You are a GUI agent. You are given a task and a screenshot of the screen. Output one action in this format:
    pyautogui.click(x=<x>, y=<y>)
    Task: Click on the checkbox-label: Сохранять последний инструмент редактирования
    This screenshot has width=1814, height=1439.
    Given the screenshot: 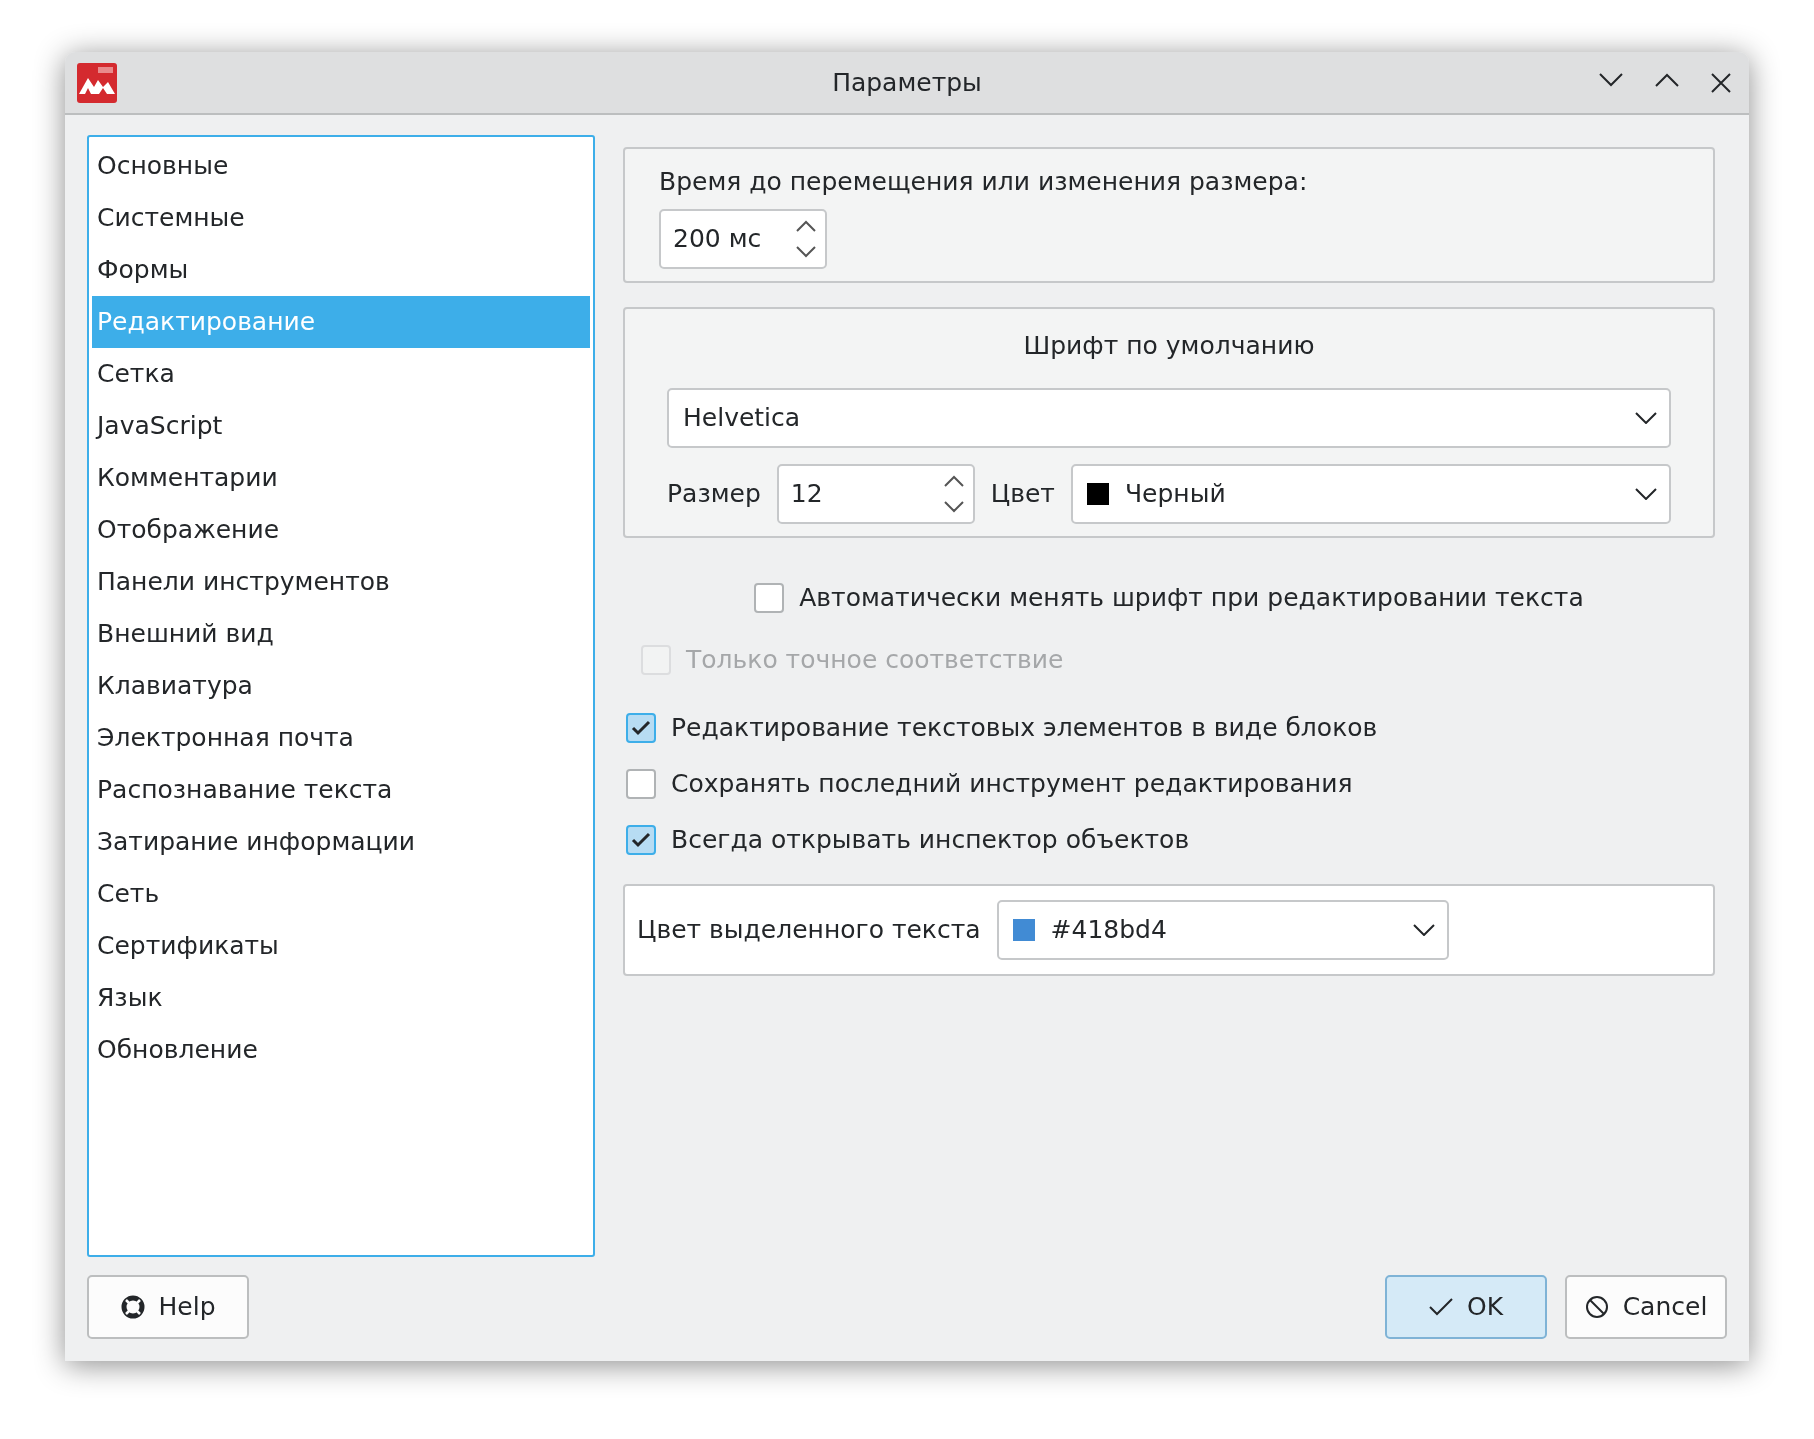 What is the action you would take?
    pyautogui.click(x=1012, y=784)
    